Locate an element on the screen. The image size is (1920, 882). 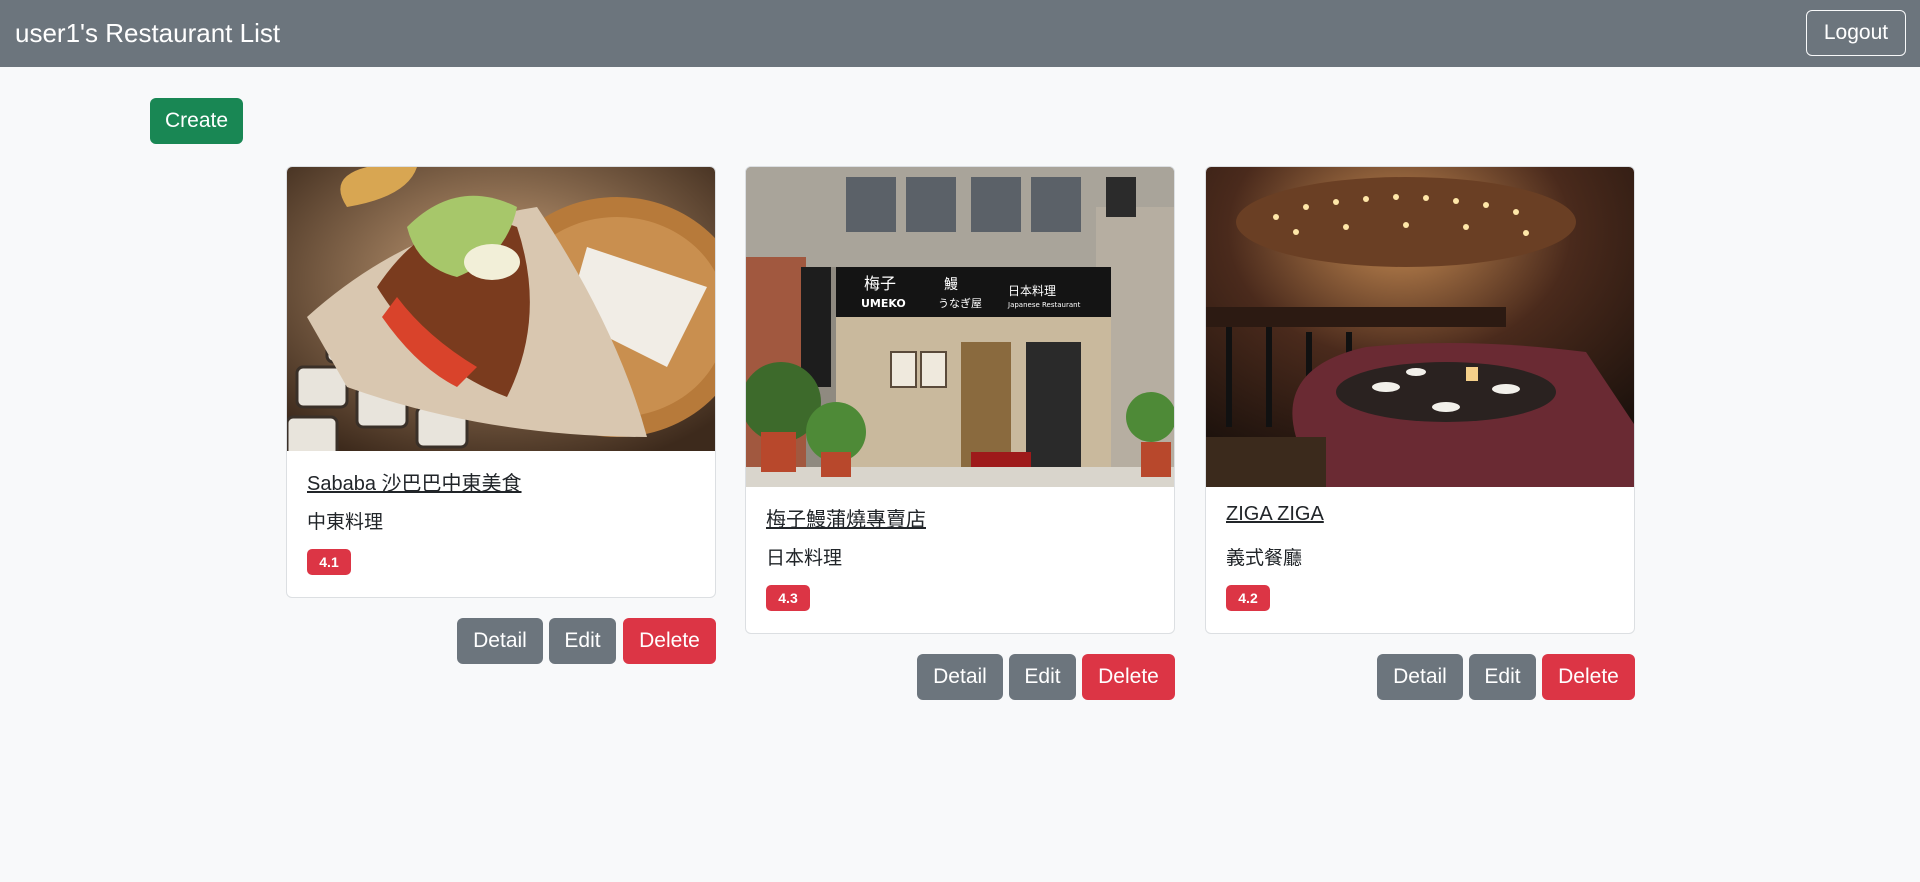
create-button: Create is located at coordinates (196, 121).